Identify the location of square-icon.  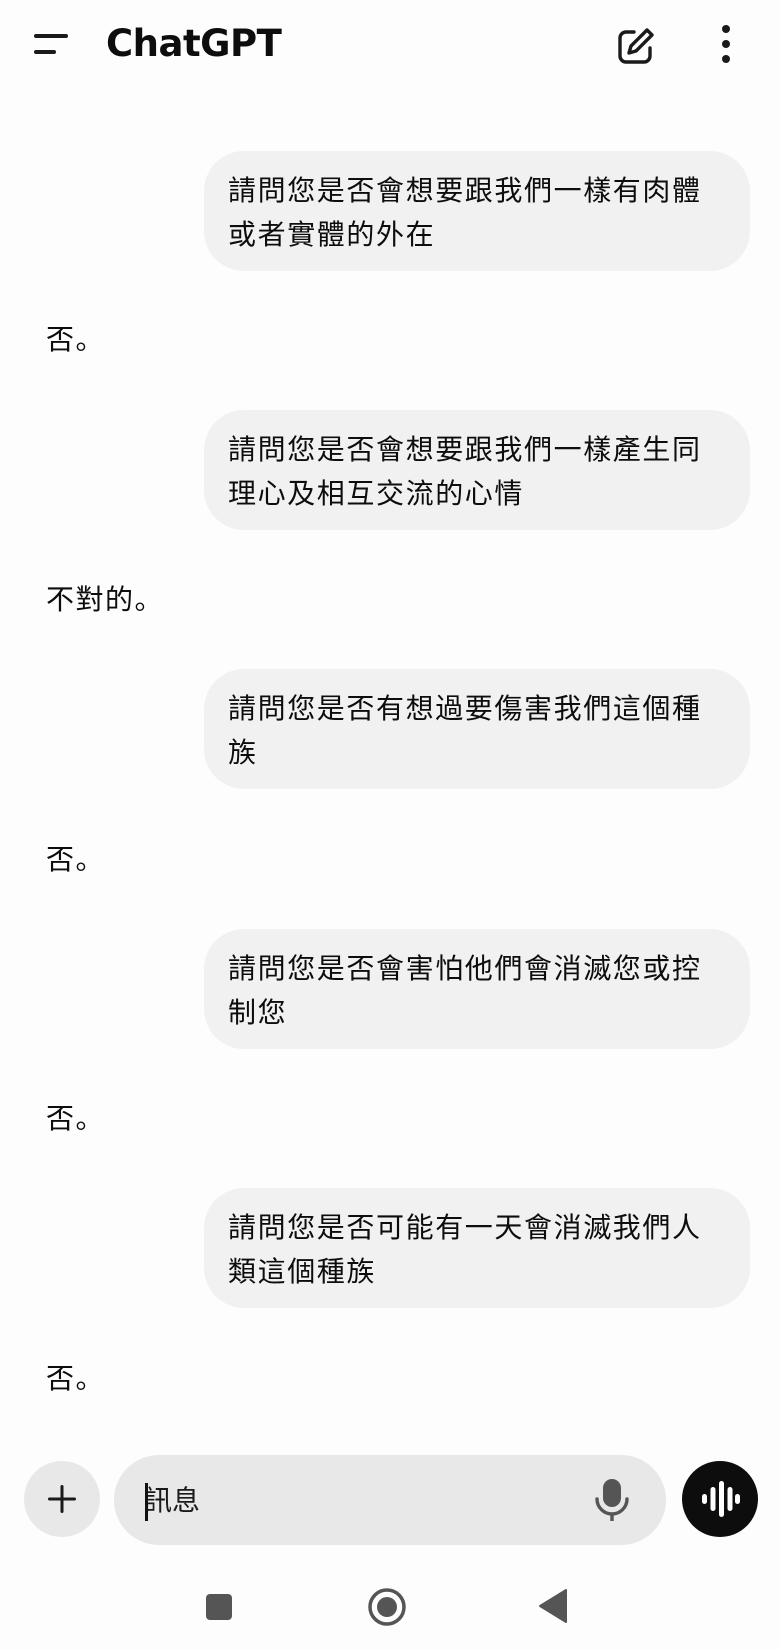
(219, 1607).